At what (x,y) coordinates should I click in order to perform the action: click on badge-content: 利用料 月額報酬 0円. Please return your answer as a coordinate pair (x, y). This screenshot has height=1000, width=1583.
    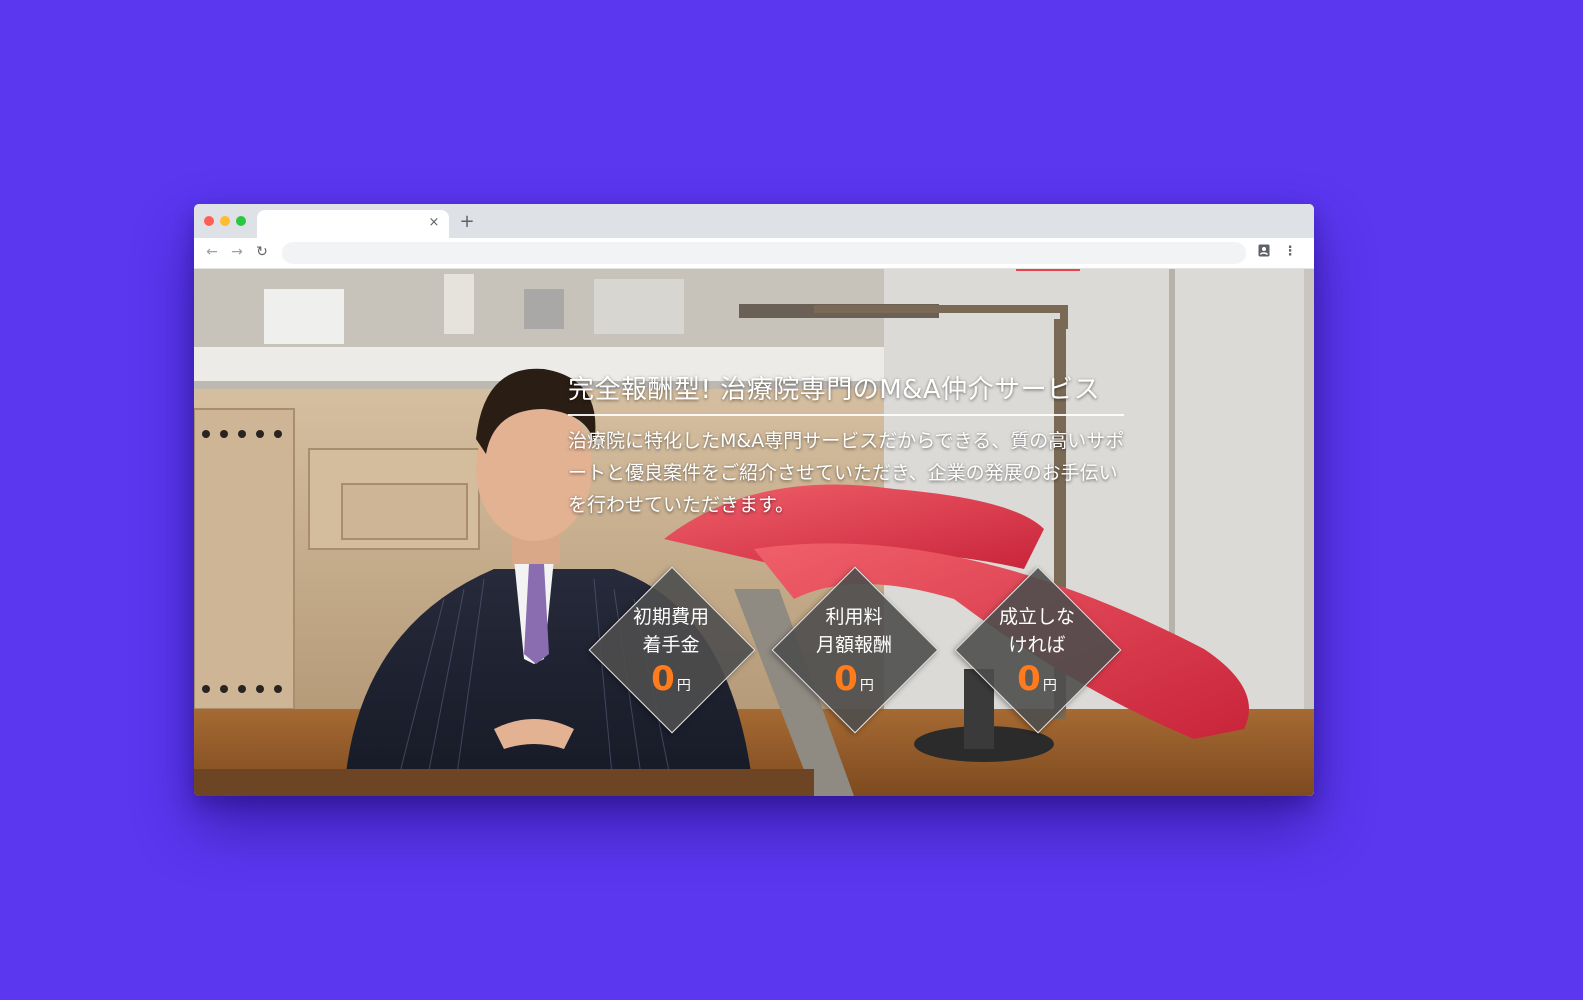
    Looking at the image, I should click on (854, 654).